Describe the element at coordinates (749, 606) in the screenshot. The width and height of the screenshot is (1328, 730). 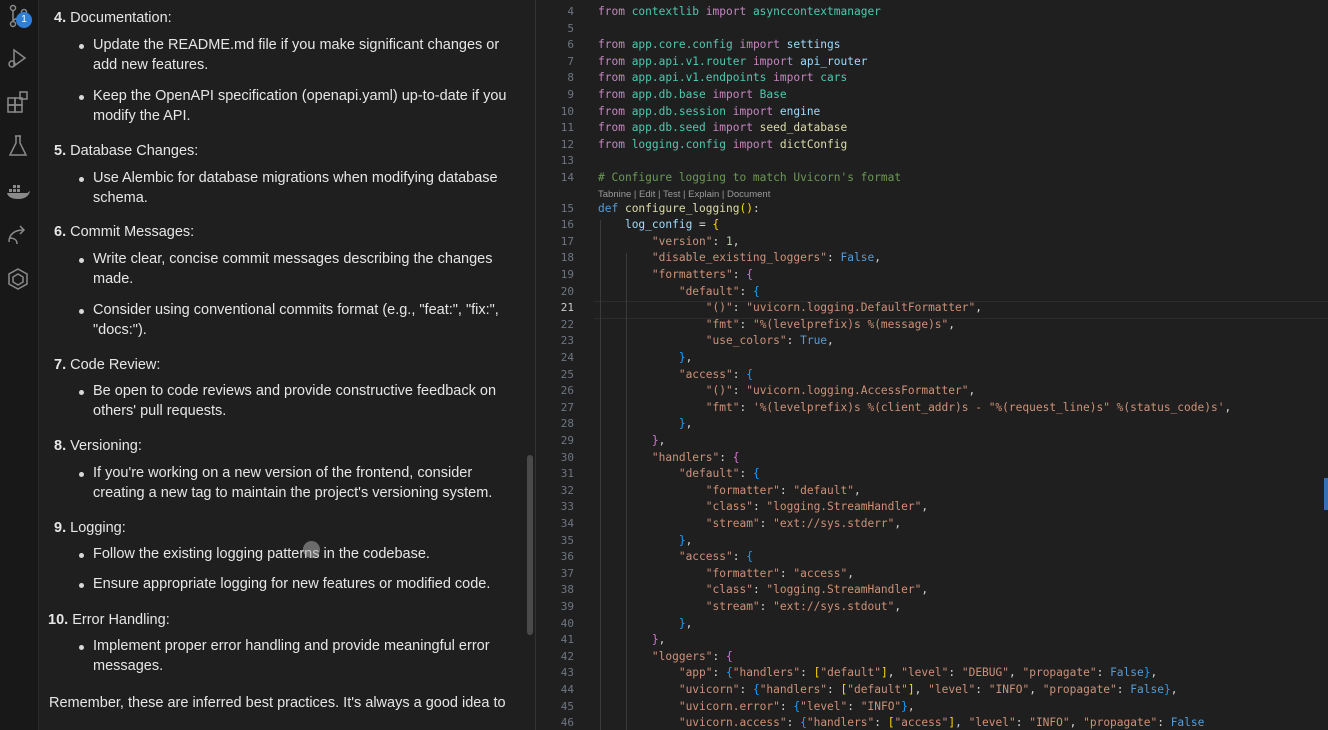
I see `code-line: "stream": "ext://sys.stdout",` at that location.